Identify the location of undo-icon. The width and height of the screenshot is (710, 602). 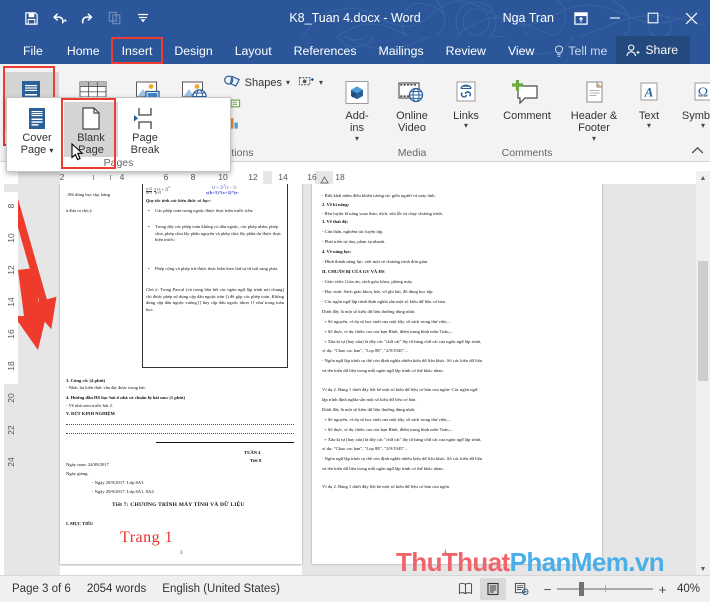
(59, 18).